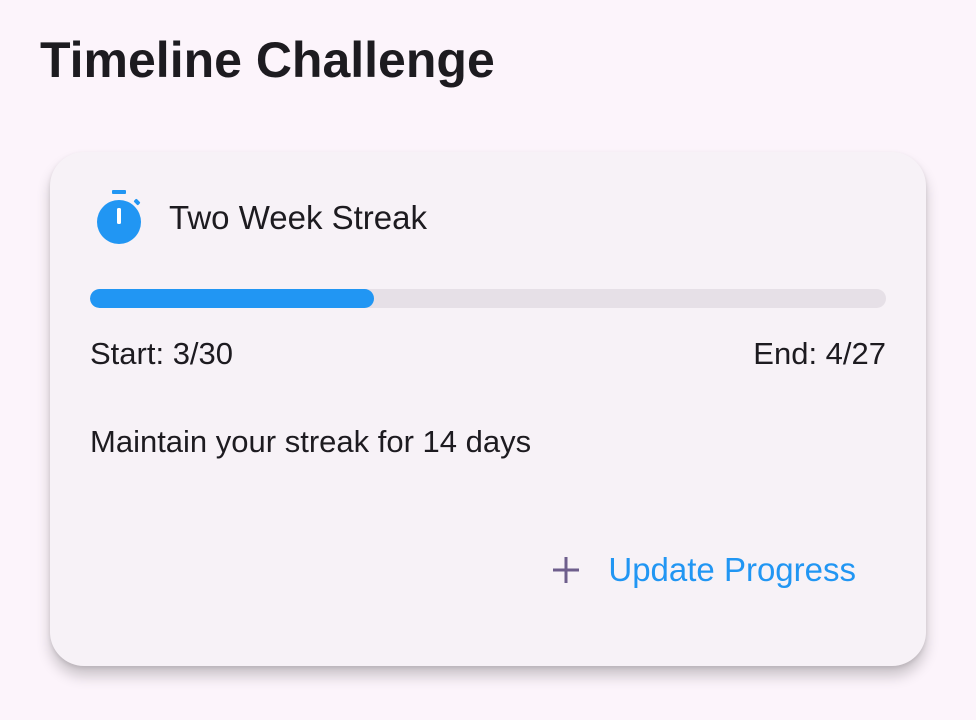  What do you see at coordinates (488, 354) in the screenshot?
I see `date-range: Start: 3/30 End: 4/27` at bounding box center [488, 354].